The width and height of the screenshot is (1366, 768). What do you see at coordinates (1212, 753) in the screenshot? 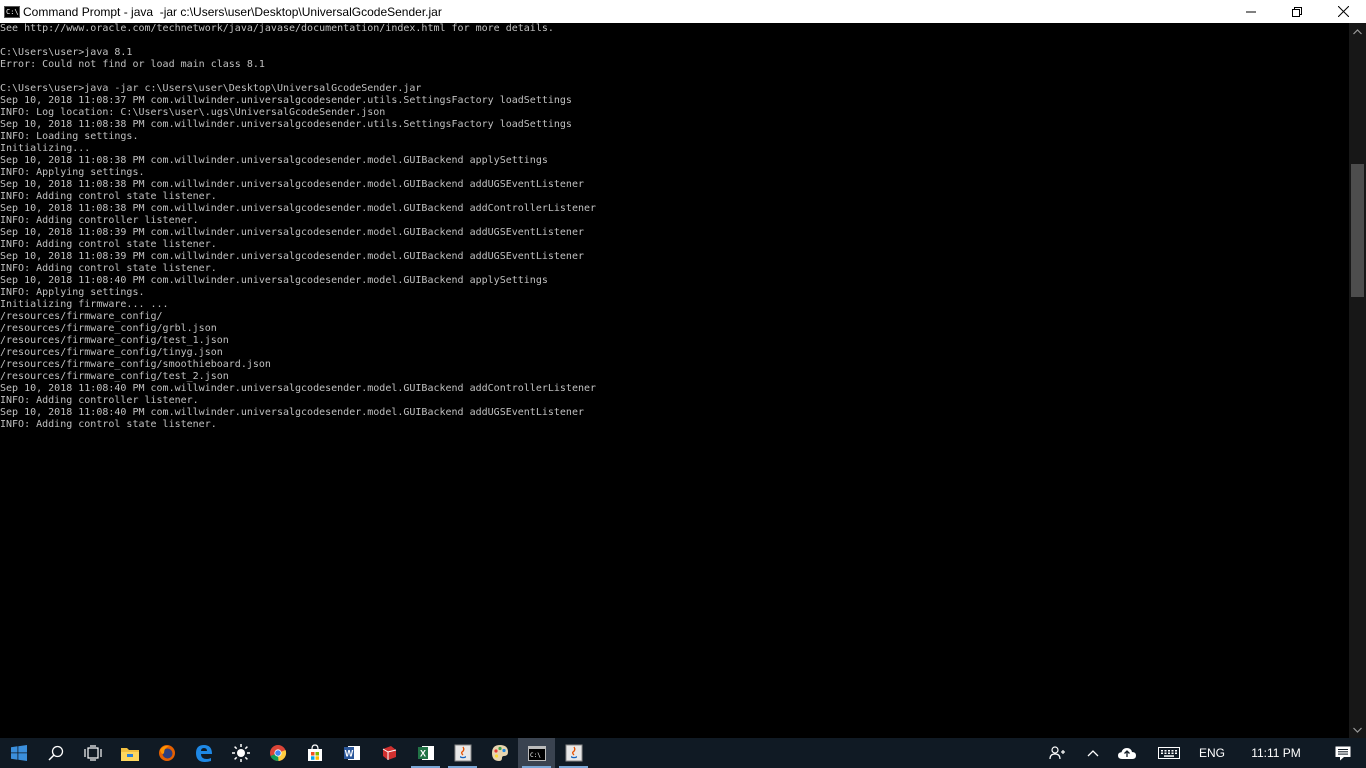
I see `language-indicator: ENG` at bounding box center [1212, 753].